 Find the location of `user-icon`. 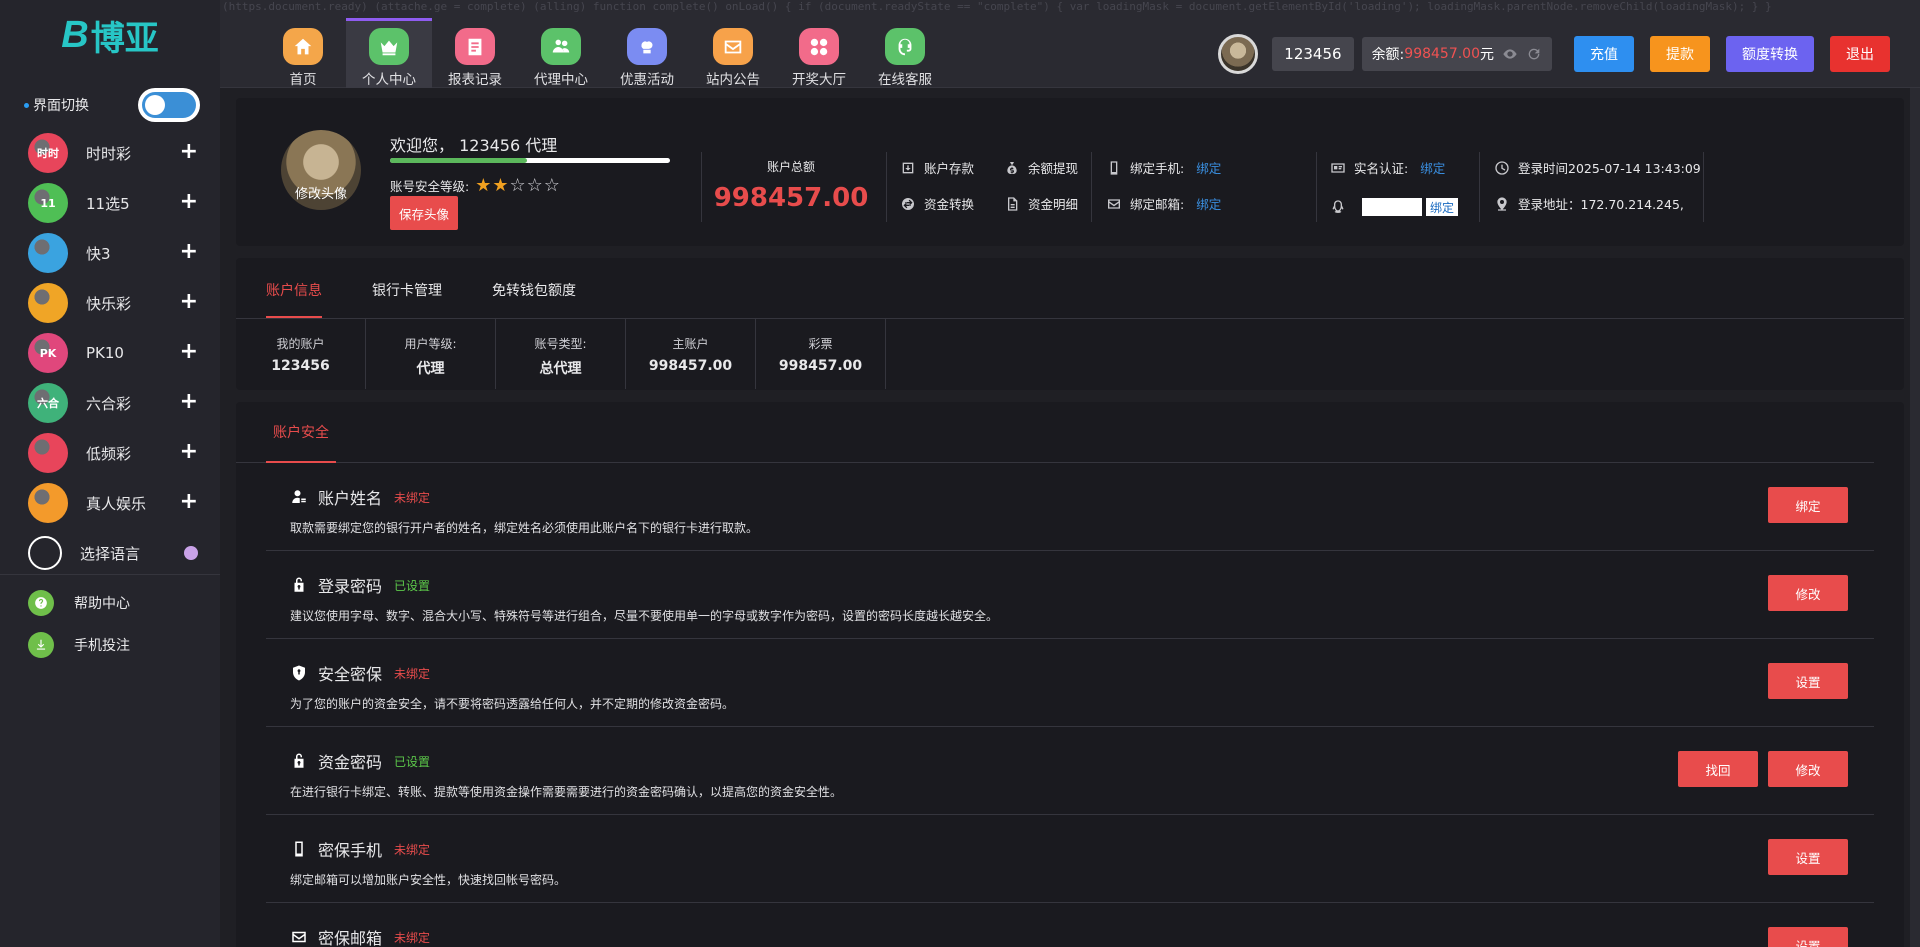

user-icon is located at coordinates (299, 496).